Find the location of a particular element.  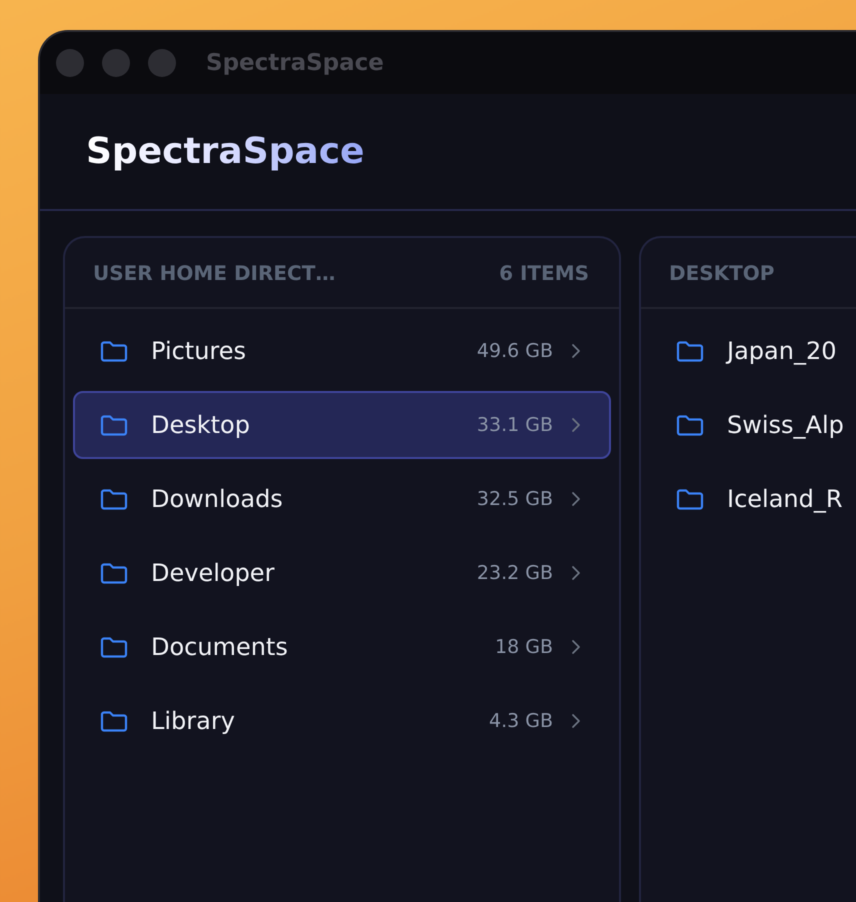

folder-name: Downloads is located at coordinates (217, 499).